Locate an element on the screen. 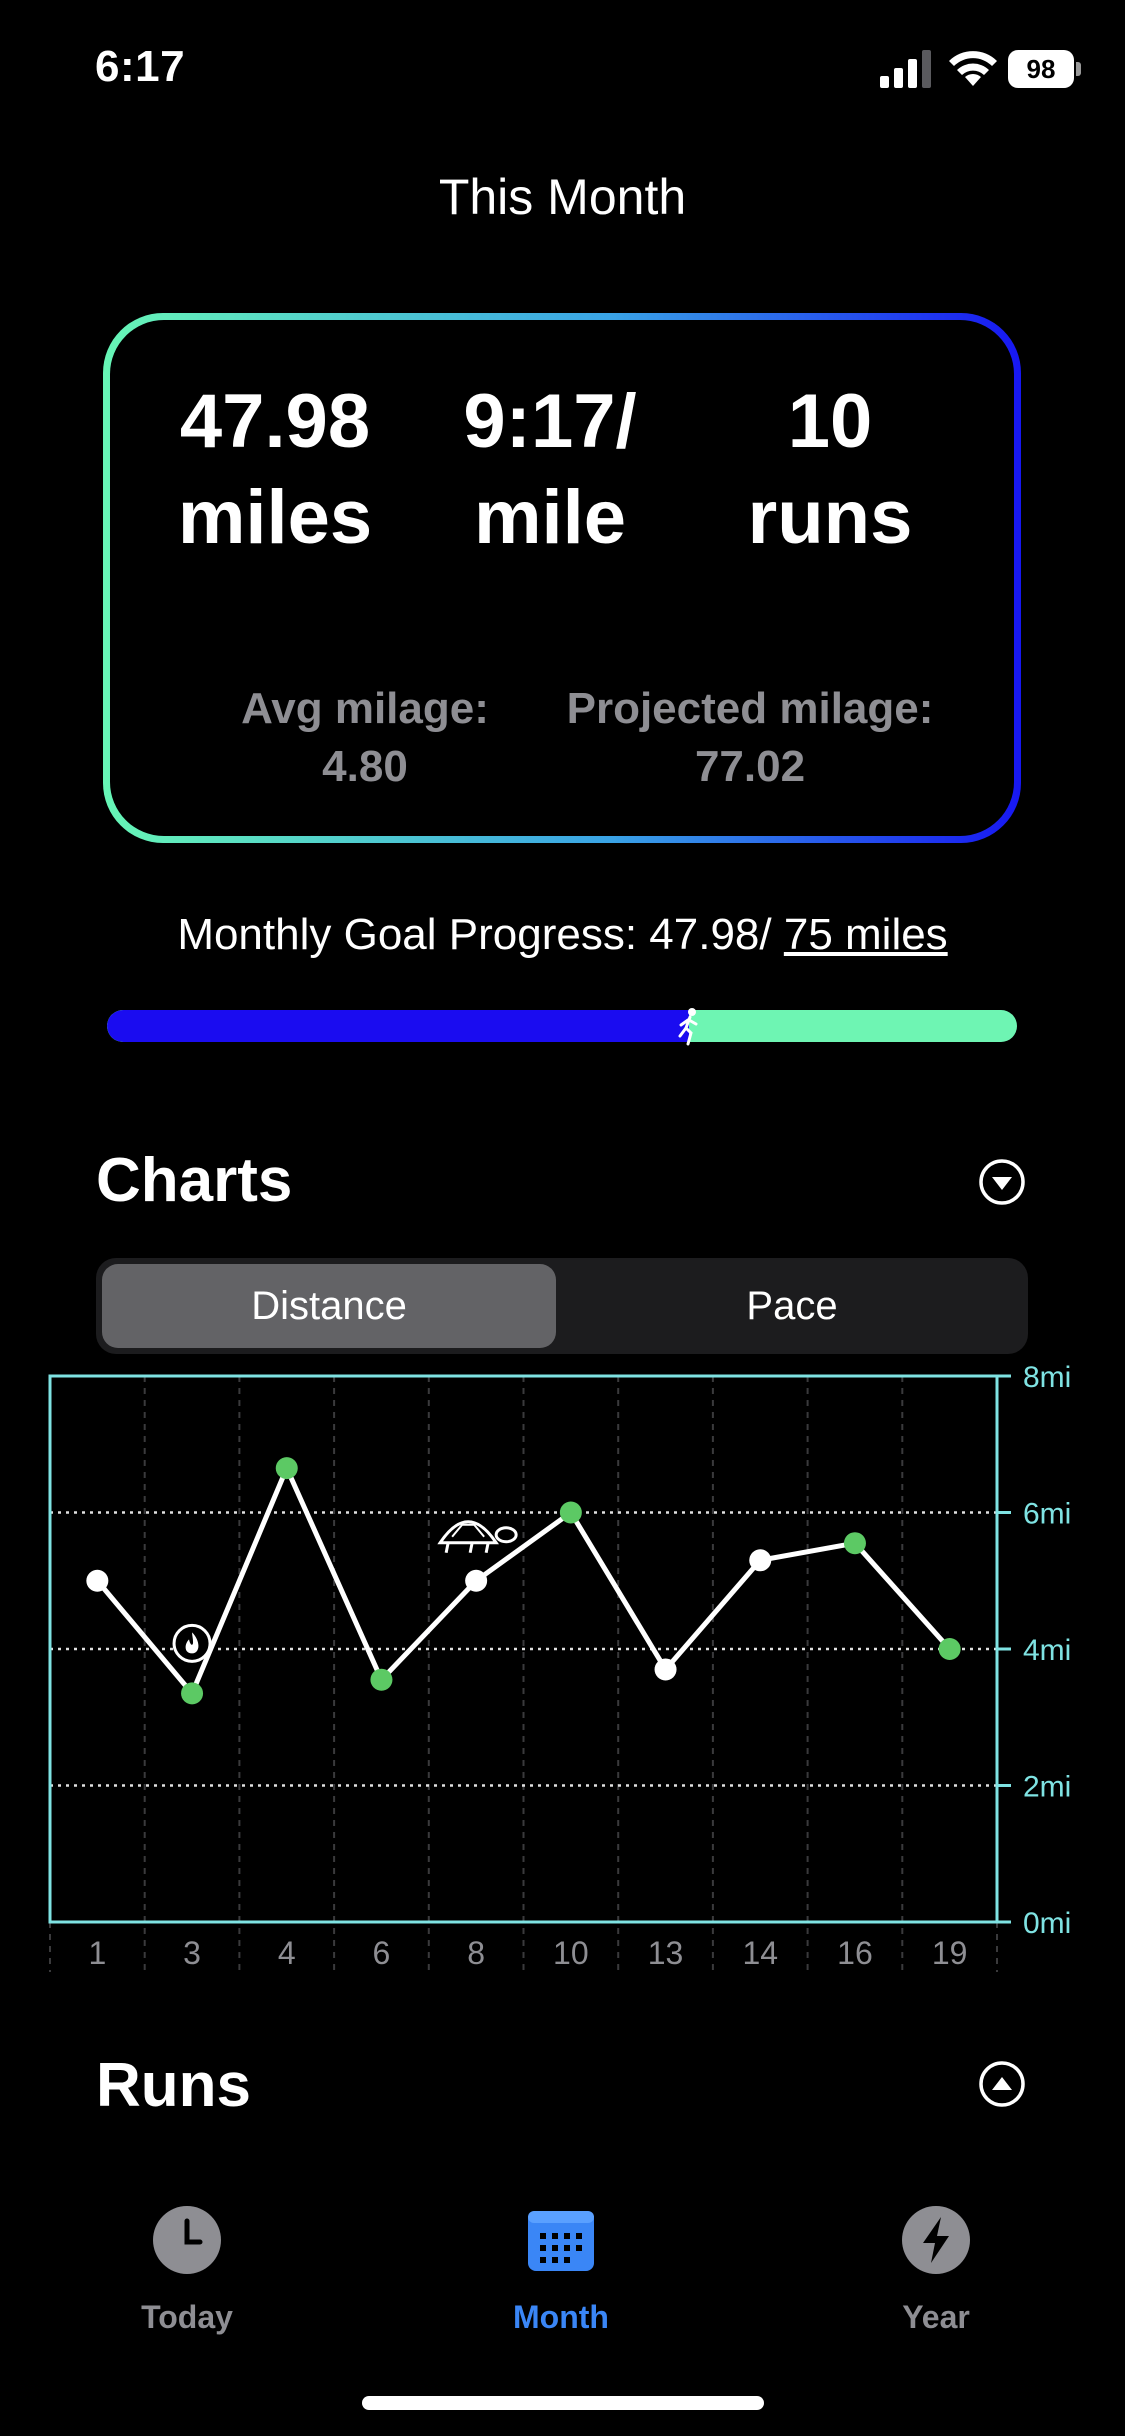 The image size is (1125, 2436). chart-x-tick-label: 4 is located at coordinates (287, 1953).